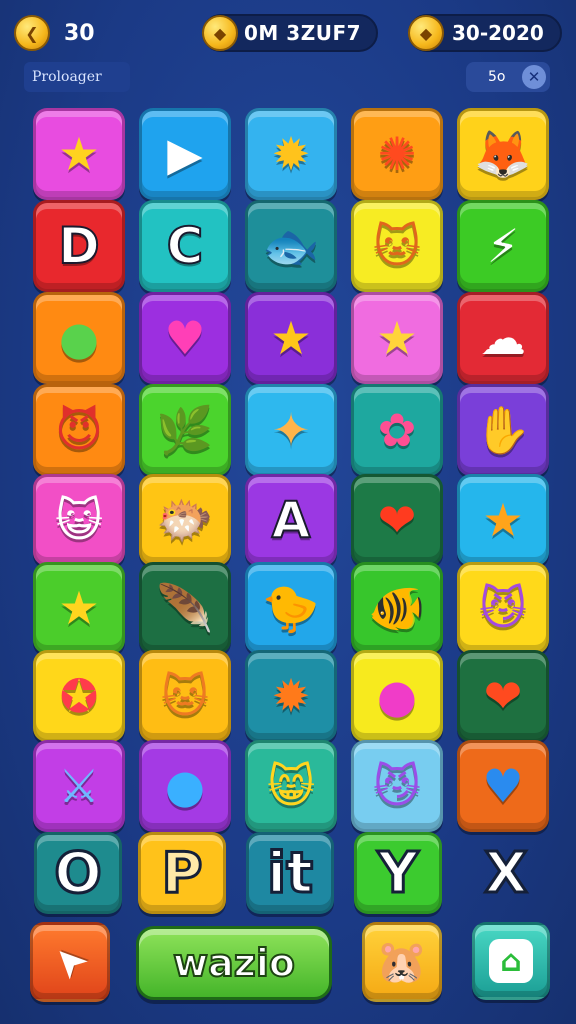 The image size is (576, 1024). I want to click on level-counter: ❮ 30, so click(59, 33).